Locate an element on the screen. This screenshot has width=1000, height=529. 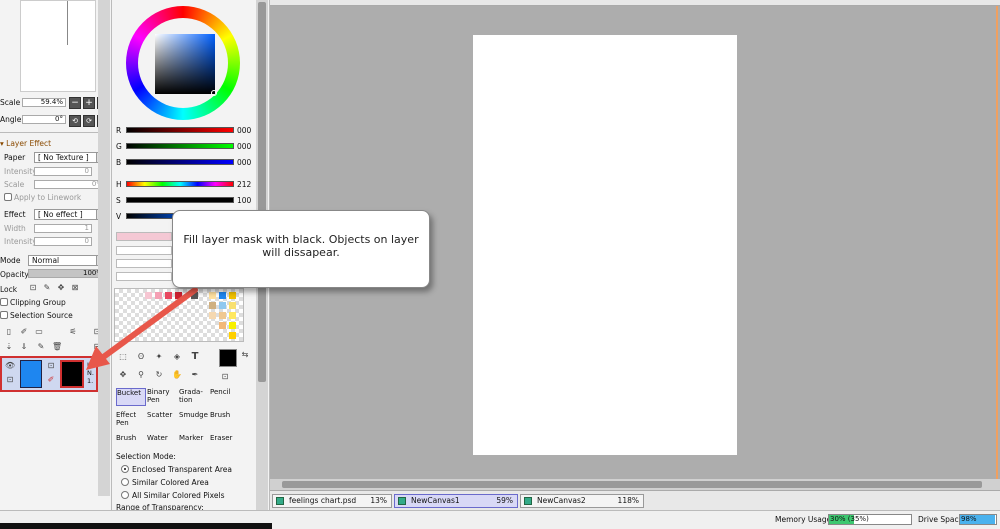
layer-mask-icon: ⚟ is located at coordinates (73, 332).